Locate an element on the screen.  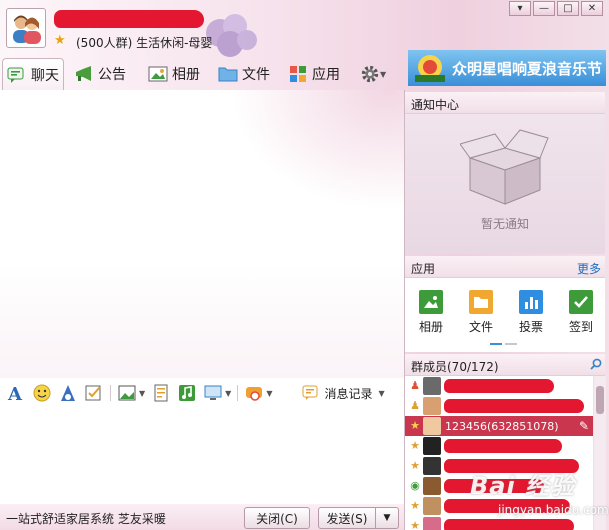
chat-icon is located at coordinates (17, 75).